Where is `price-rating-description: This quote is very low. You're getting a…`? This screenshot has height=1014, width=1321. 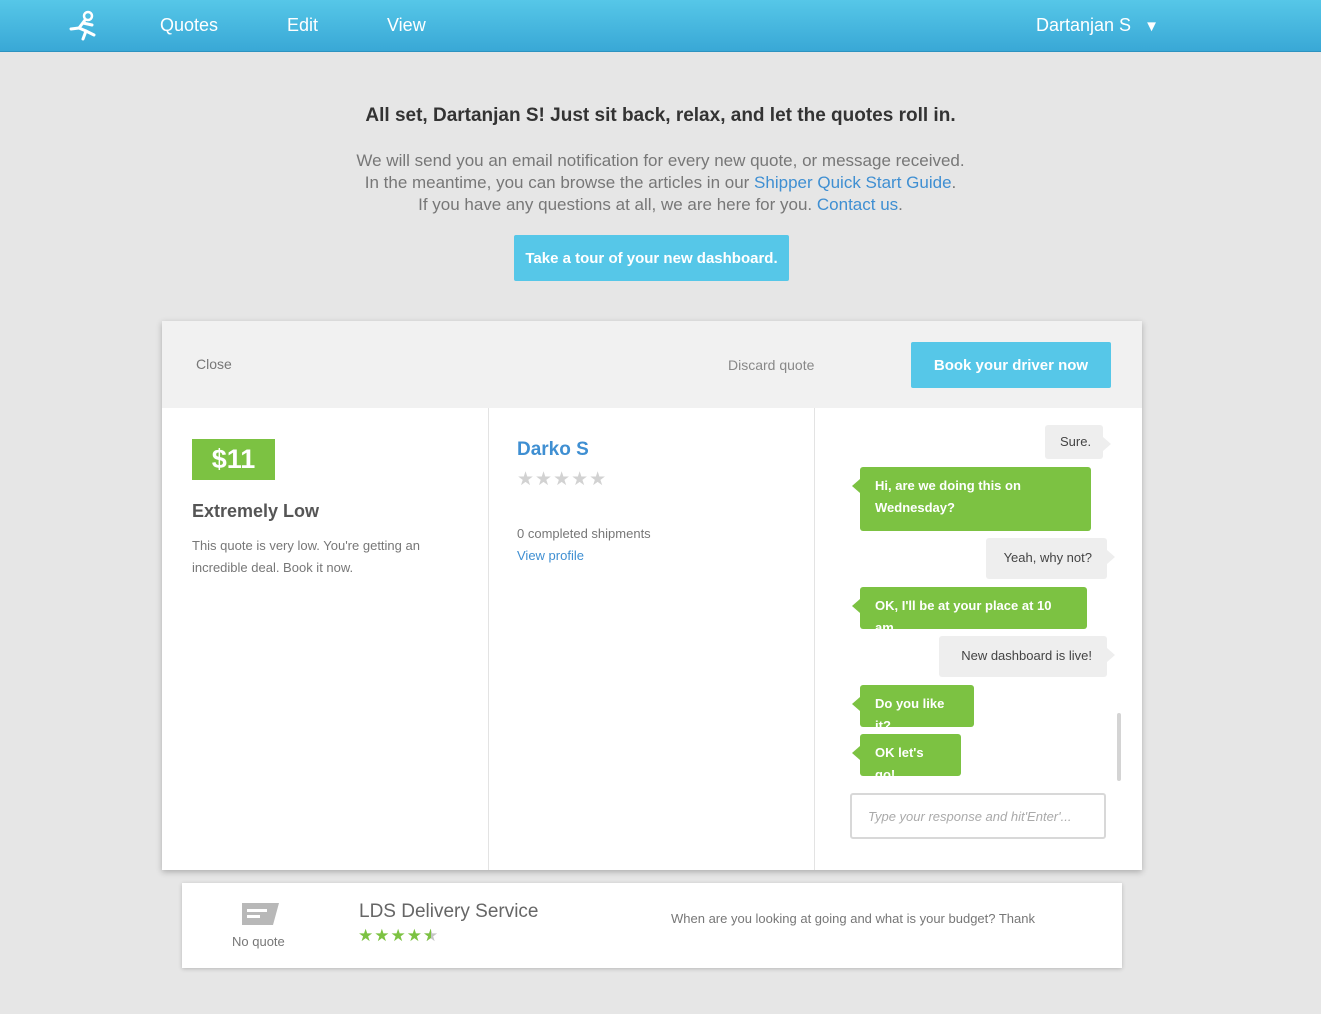
price-rating-description: This quote is very low. You're getting a… is located at coordinates (306, 556).